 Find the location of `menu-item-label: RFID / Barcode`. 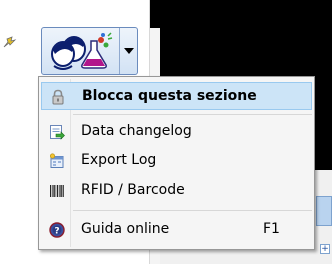

menu-item-label: RFID / Barcode is located at coordinates (133, 190).